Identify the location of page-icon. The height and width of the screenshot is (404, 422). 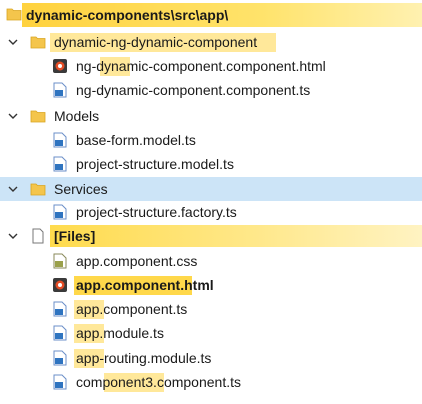
(38, 236).